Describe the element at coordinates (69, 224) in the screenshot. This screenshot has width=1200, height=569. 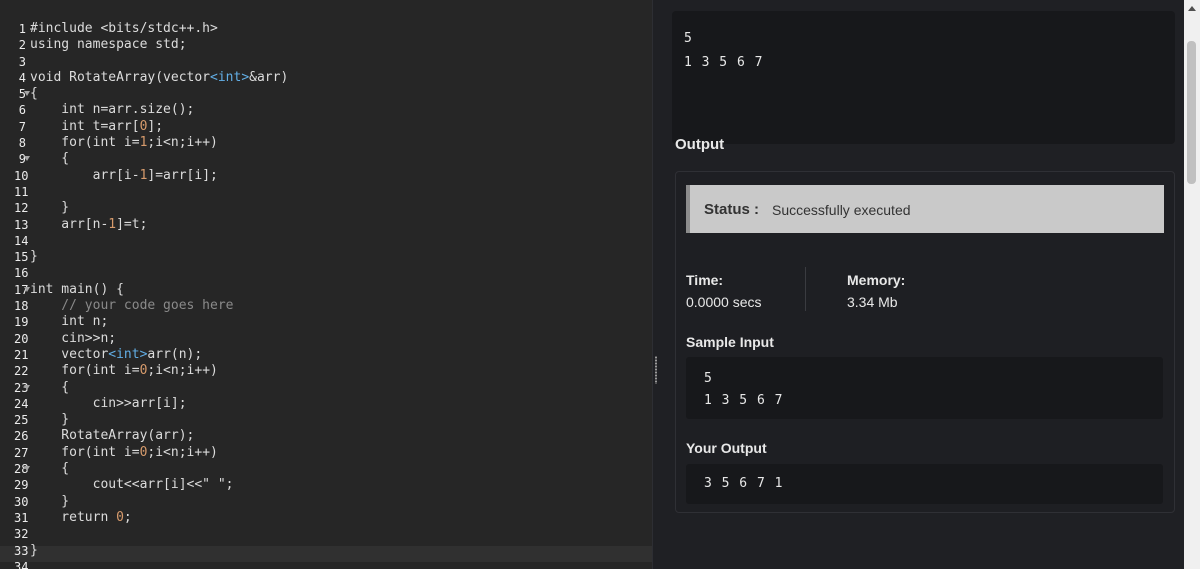
I see `code-token: arr[n-` at that location.